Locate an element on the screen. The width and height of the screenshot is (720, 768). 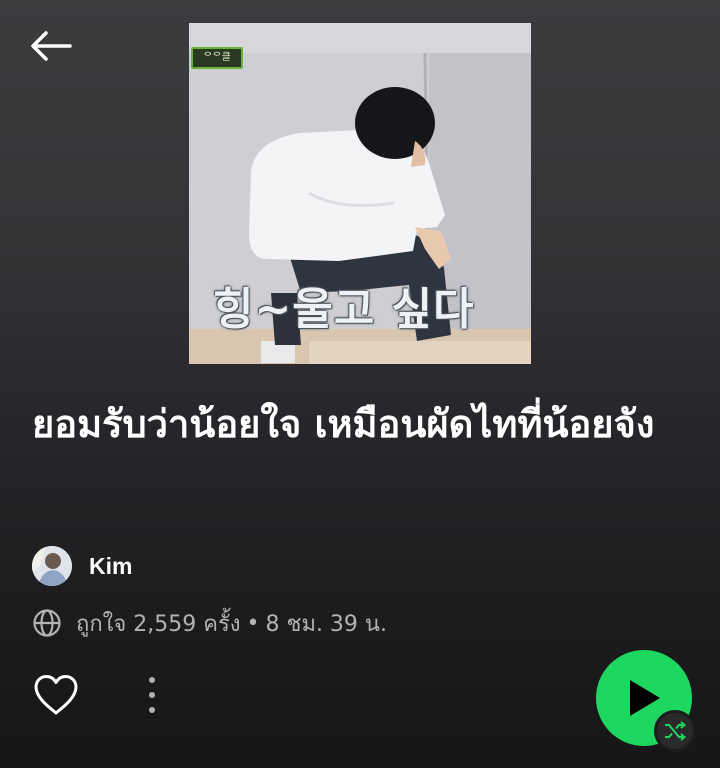
play-icon is located at coordinates (645, 698).